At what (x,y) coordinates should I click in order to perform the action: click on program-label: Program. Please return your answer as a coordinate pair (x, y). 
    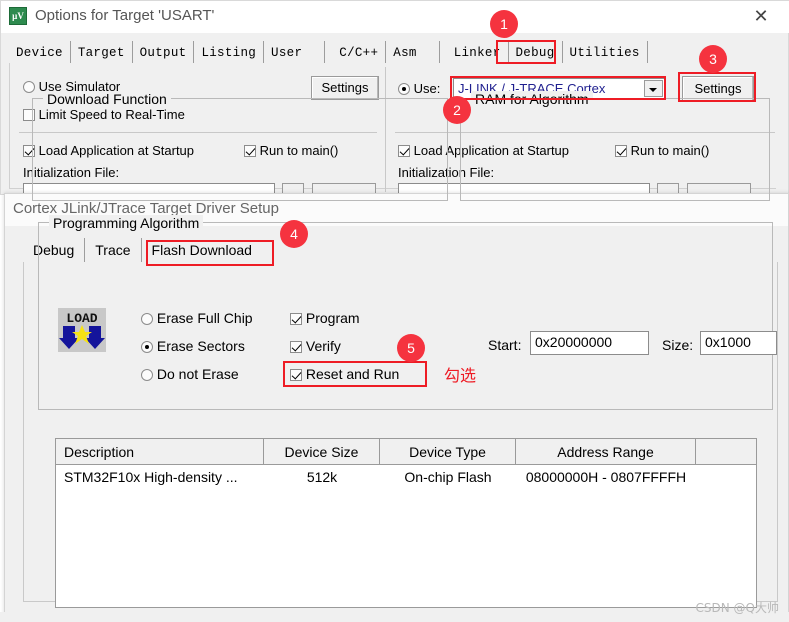
    Looking at the image, I should click on (332, 318).